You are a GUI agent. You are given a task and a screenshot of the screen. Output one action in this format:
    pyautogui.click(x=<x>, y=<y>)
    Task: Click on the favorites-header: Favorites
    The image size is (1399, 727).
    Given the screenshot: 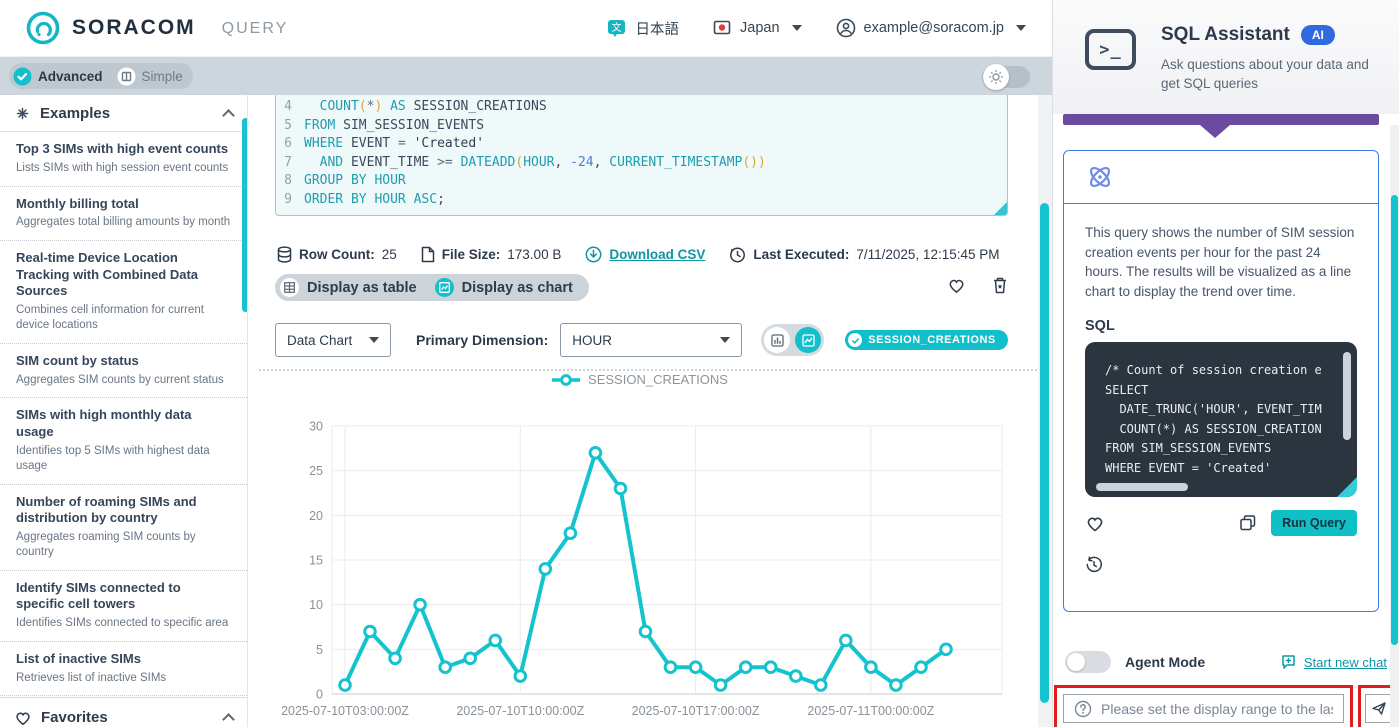 What is the action you would take?
    pyautogui.click(x=123, y=712)
    